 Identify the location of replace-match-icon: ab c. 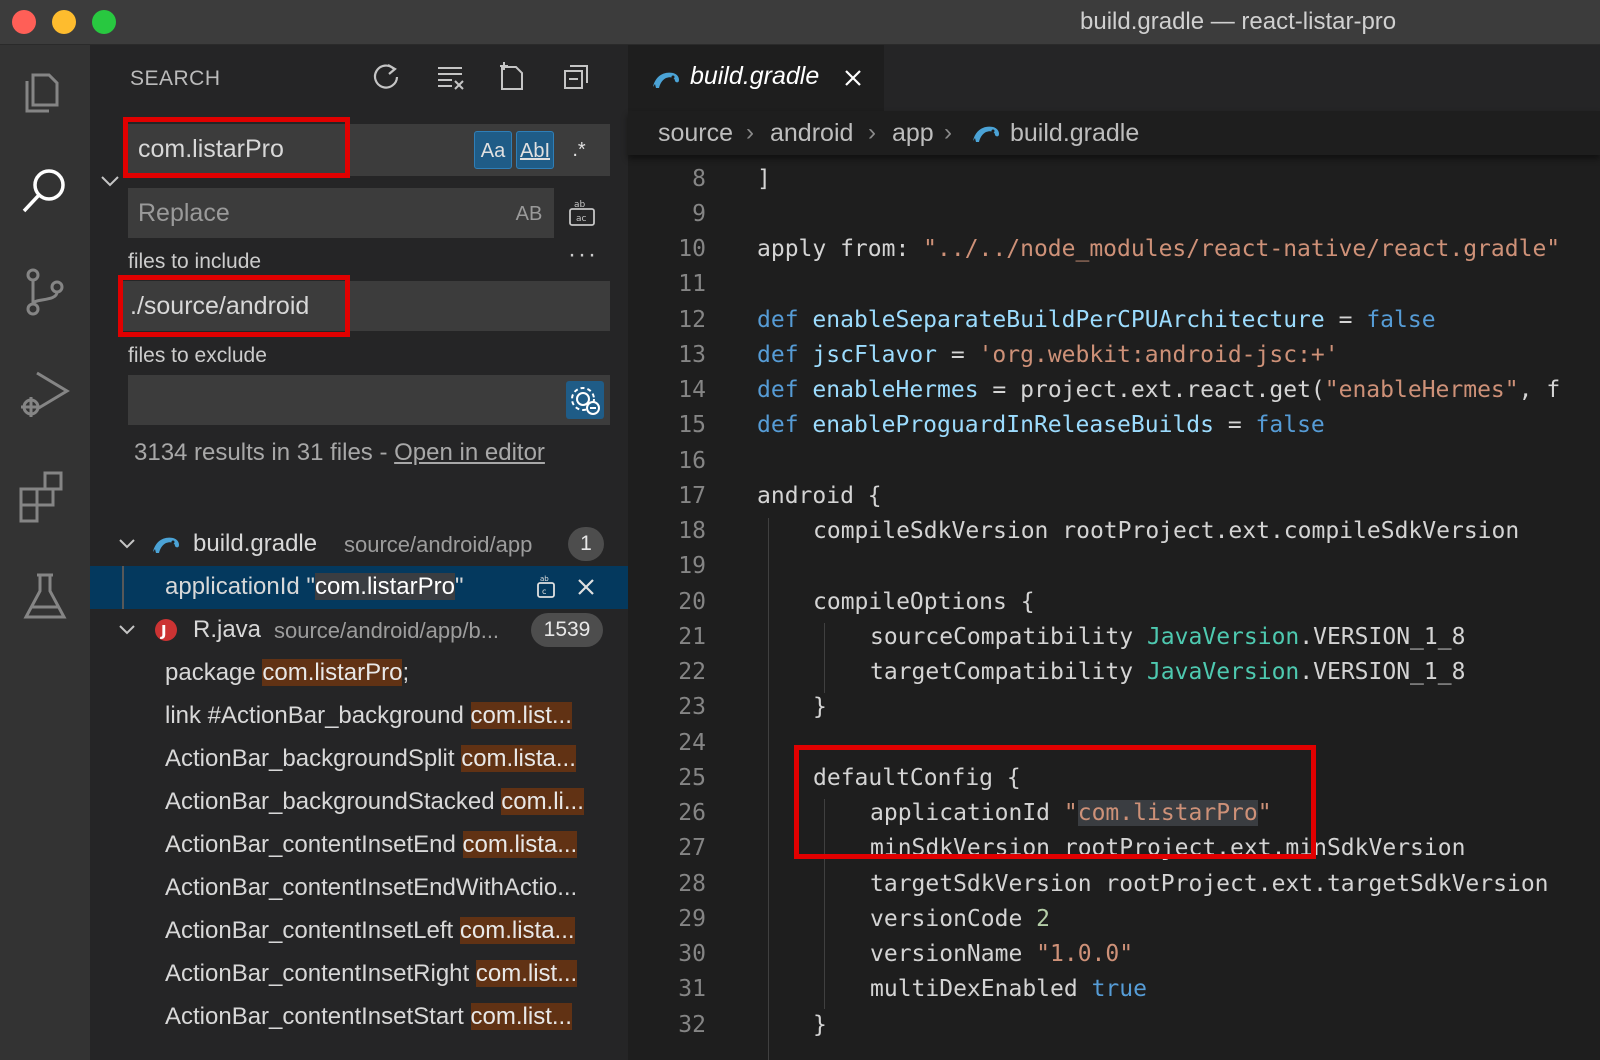
(546, 587).